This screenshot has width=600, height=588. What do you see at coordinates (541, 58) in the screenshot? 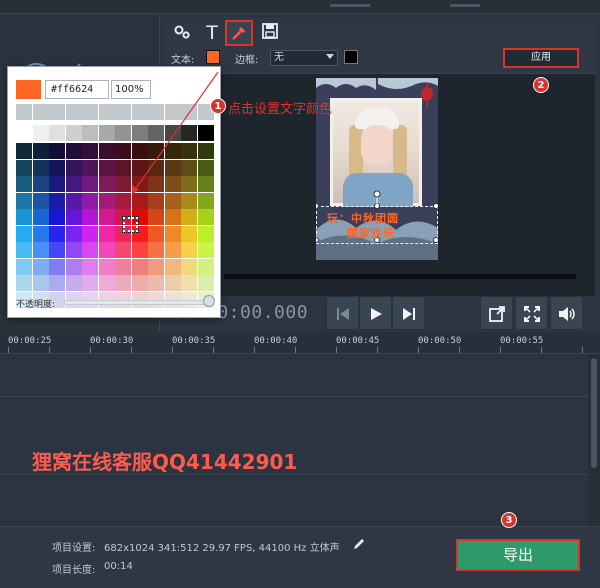
I see `apply-button: 应用` at bounding box center [541, 58].